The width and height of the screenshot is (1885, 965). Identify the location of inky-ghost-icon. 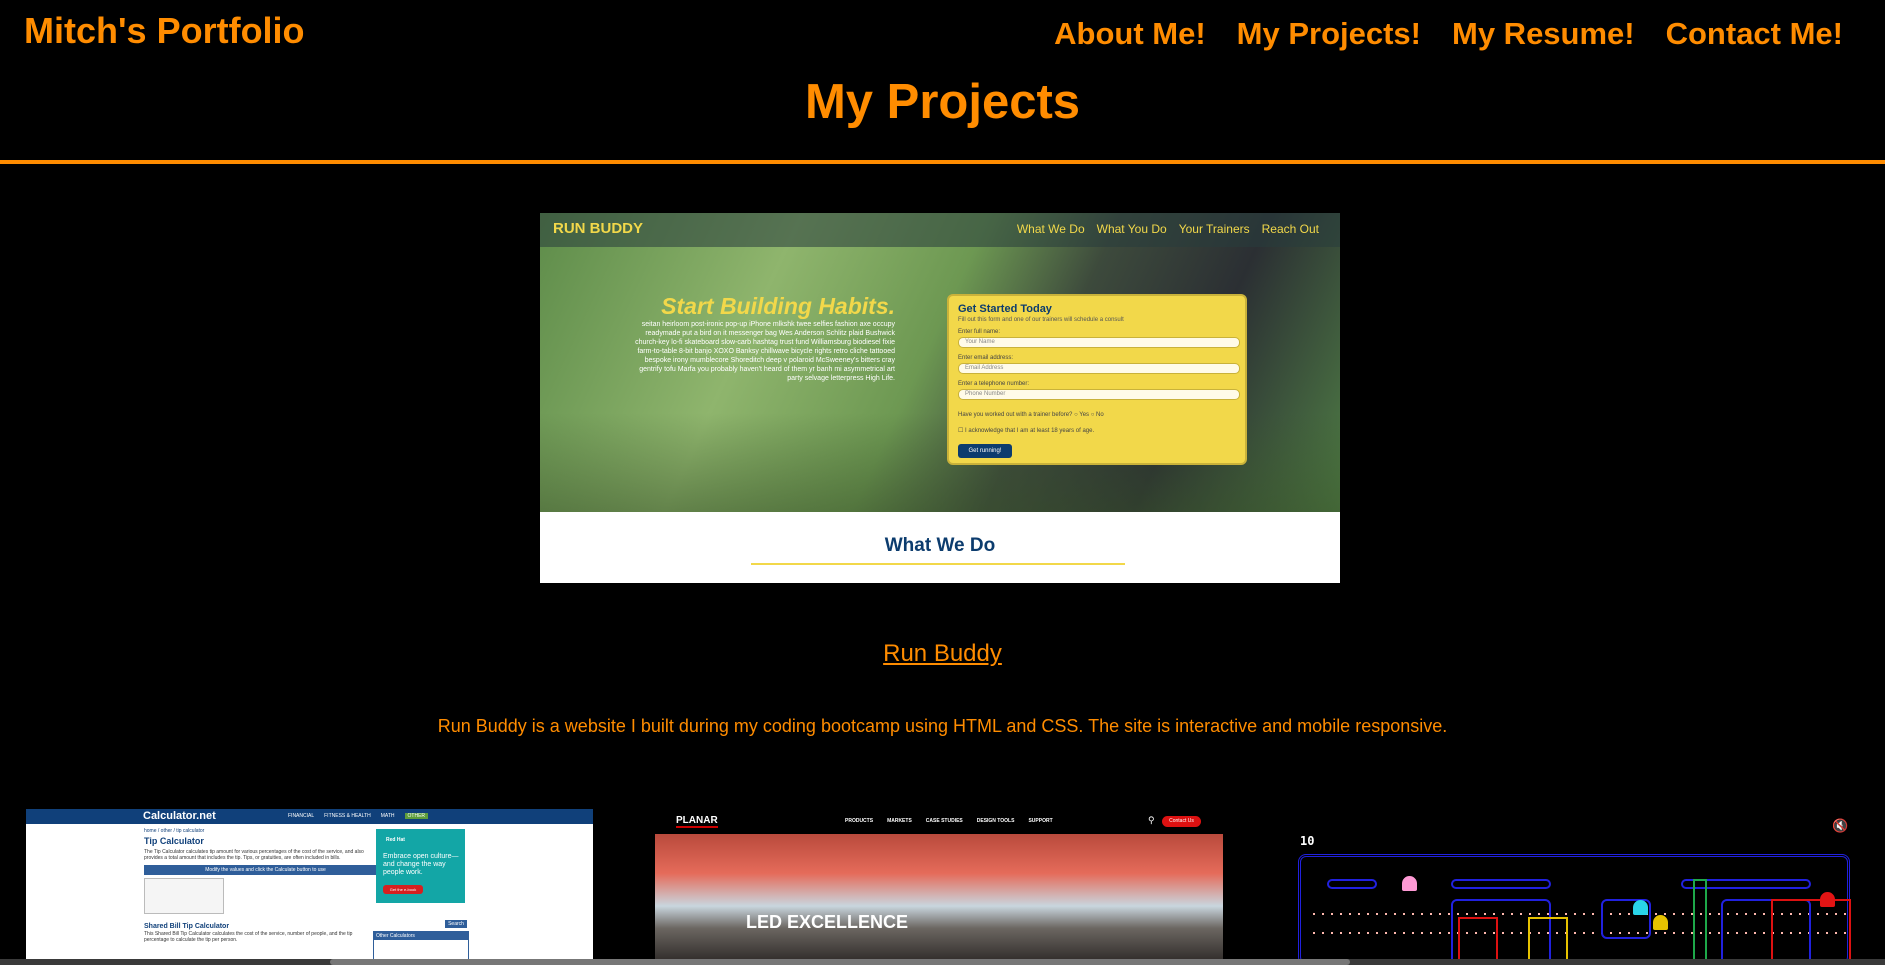
(1640, 907).